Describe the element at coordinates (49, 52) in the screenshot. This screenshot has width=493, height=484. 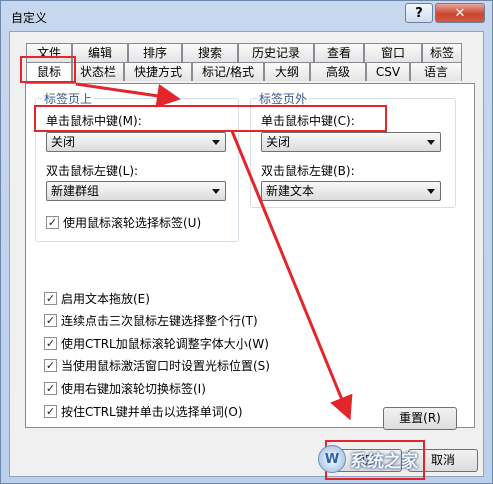
I see `tab-file: 文件` at that location.